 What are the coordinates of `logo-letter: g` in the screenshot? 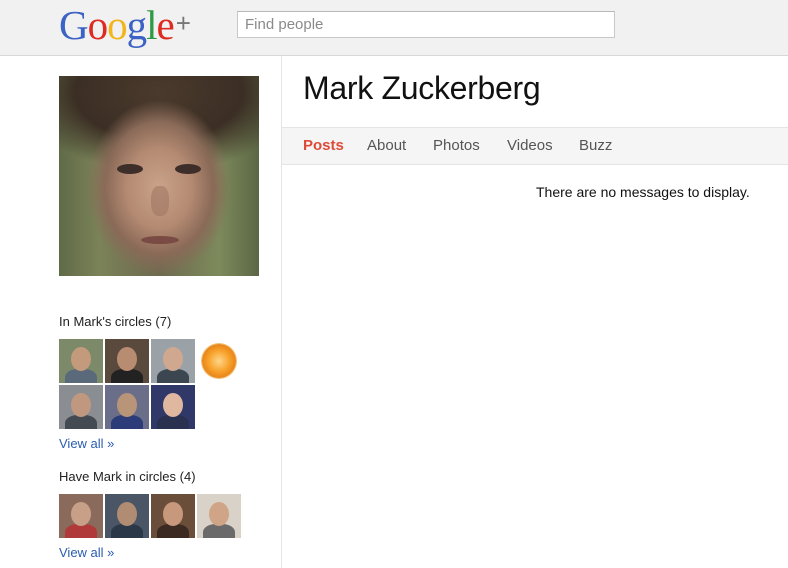 It's located at (136, 25).